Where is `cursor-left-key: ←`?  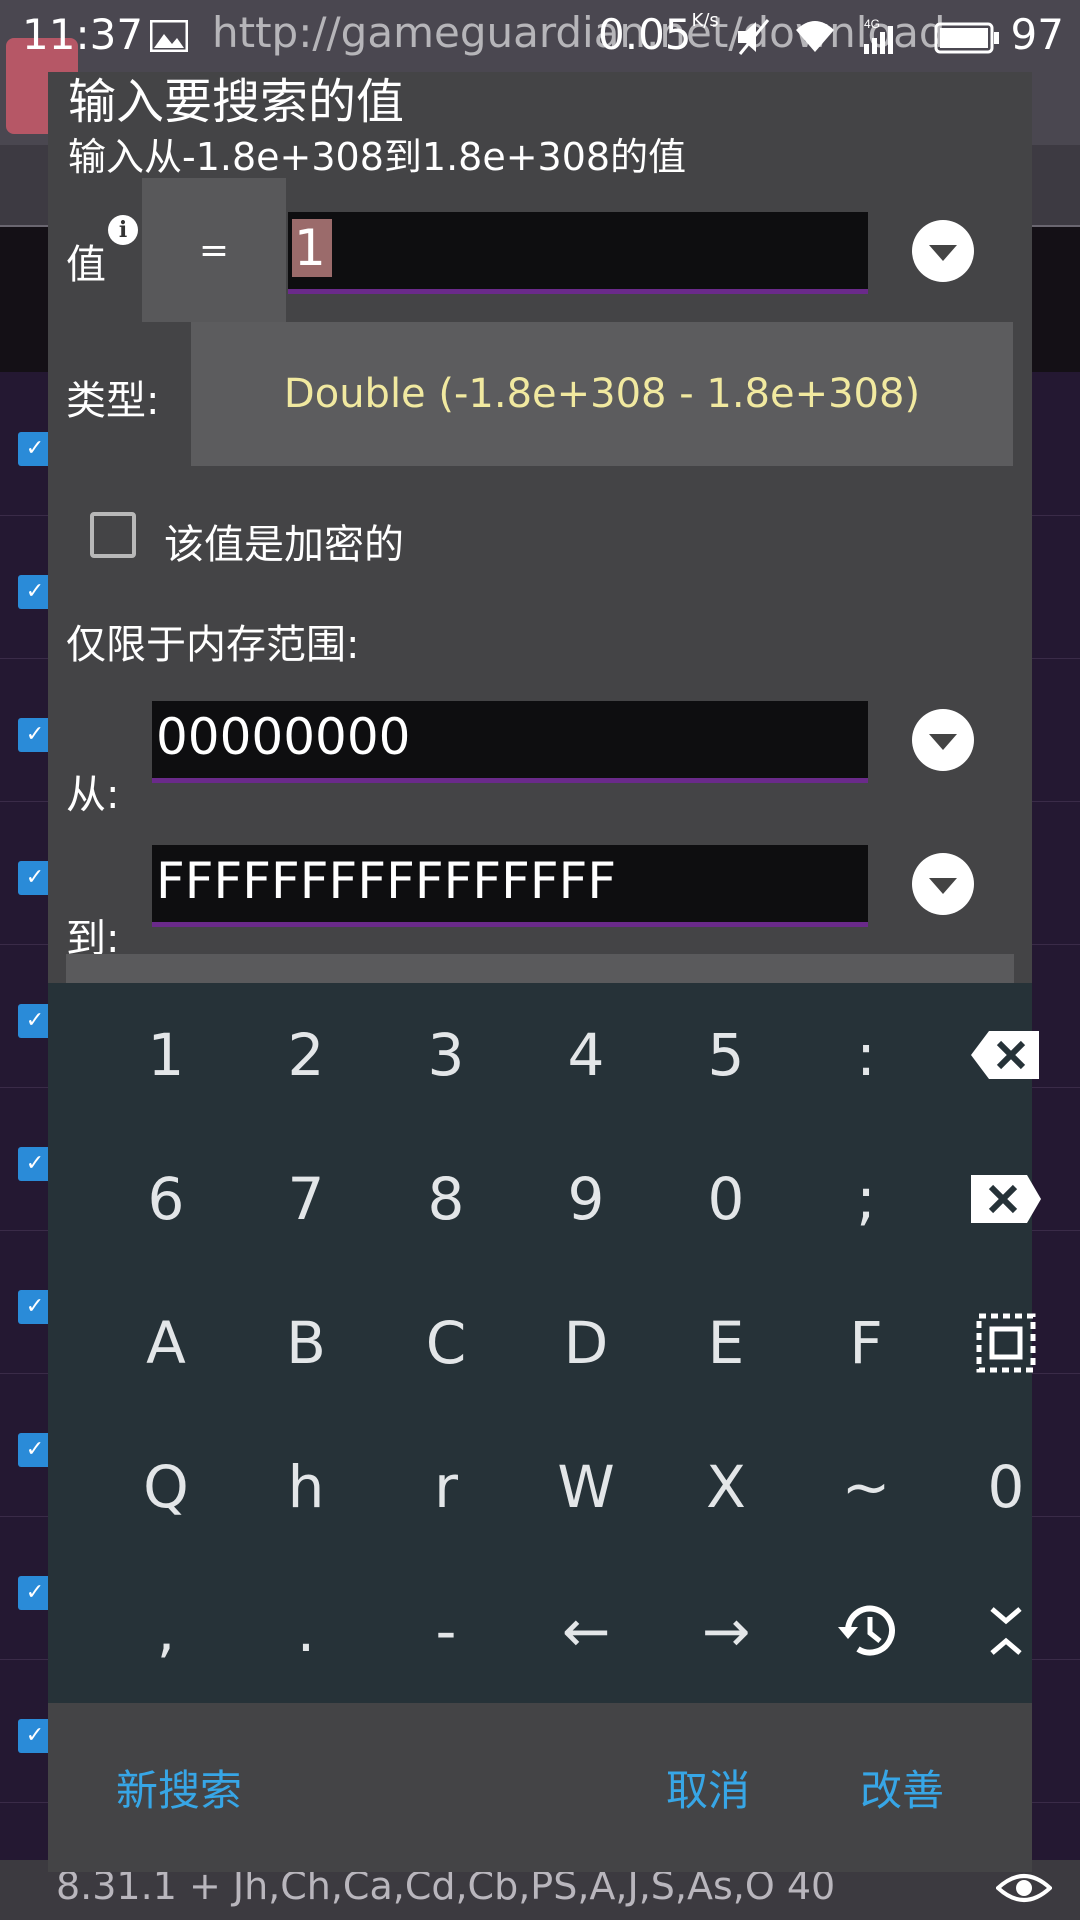 cursor-left-key: ← is located at coordinates (586, 1631).